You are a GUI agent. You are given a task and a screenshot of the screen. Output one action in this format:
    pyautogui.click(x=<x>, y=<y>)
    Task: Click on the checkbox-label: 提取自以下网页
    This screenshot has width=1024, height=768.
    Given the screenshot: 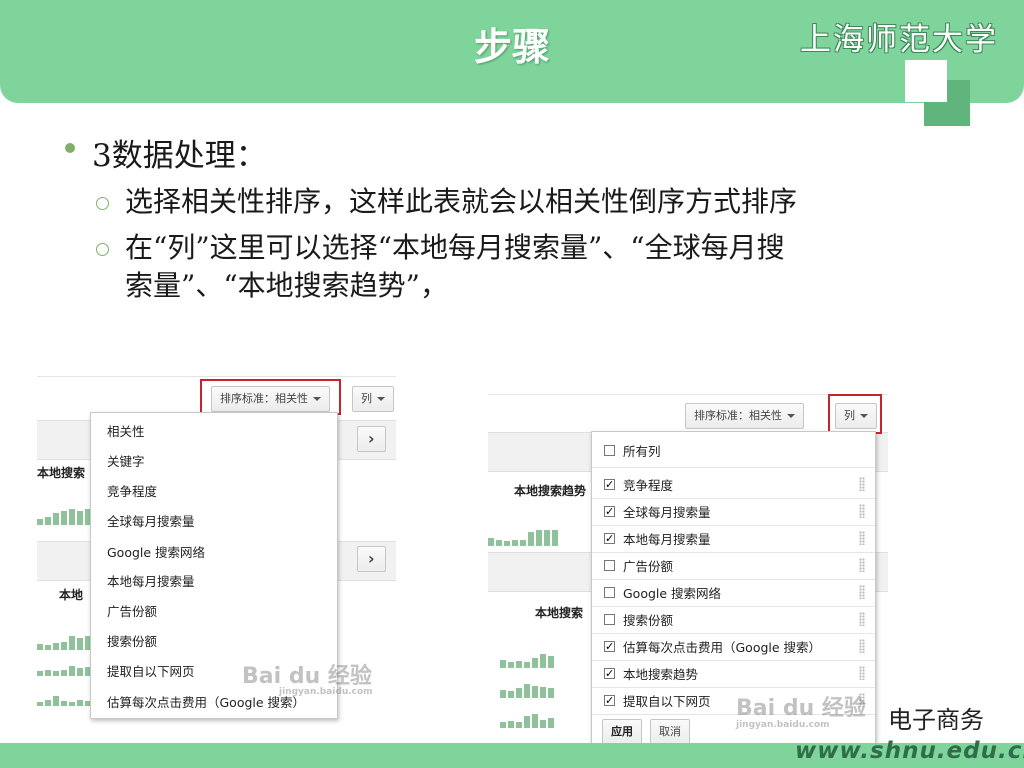 What is the action you would take?
    pyautogui.click(x=667, y=701)
    